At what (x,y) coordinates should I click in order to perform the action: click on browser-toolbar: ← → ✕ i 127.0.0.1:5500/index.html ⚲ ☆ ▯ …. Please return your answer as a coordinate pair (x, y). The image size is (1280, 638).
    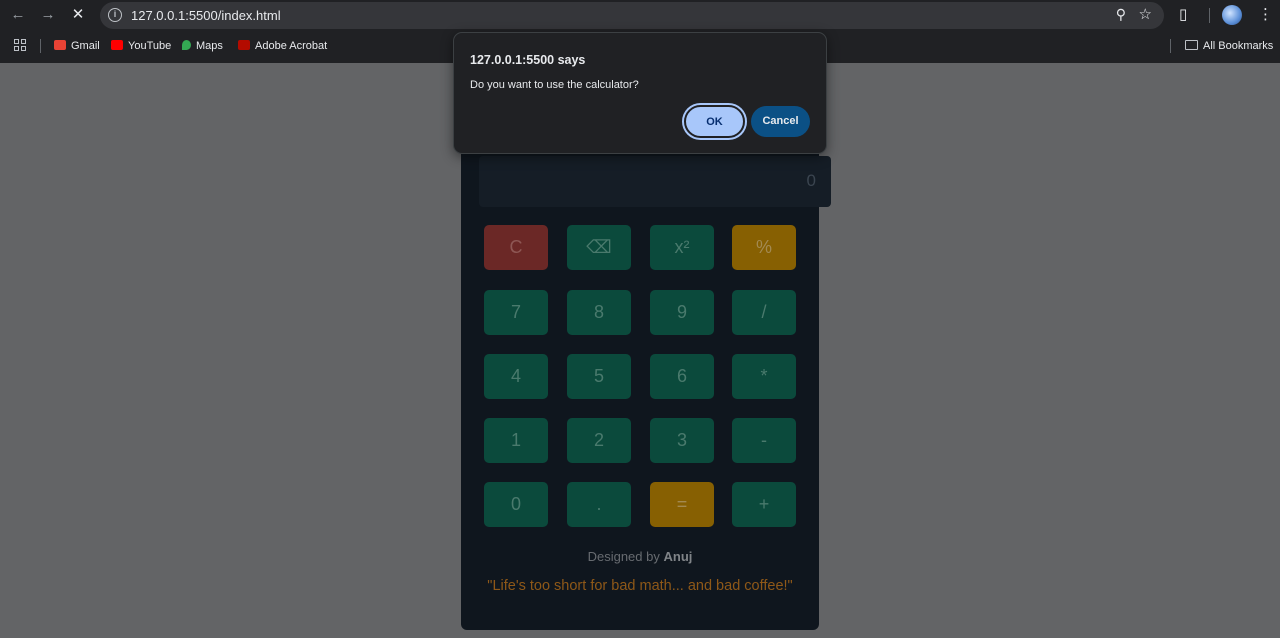
    Looking at the image, I should click on (640, 15).